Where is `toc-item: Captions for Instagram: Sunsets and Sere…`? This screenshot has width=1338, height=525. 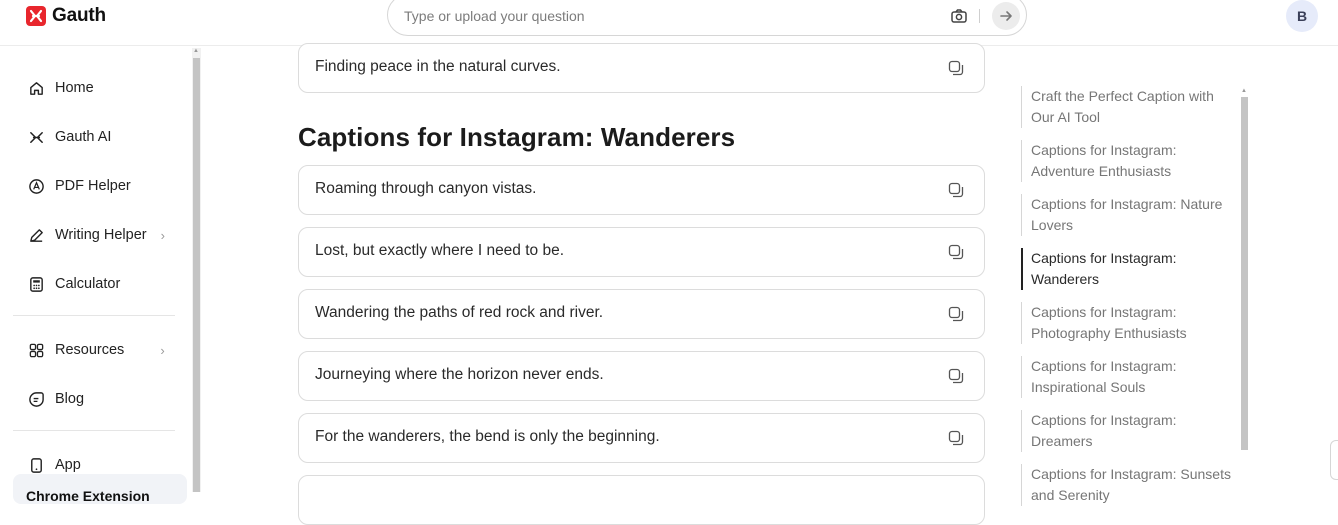 toc-item: Captions for Instagram: Sunsets and Sere… is located at coordinates (1128, 485).